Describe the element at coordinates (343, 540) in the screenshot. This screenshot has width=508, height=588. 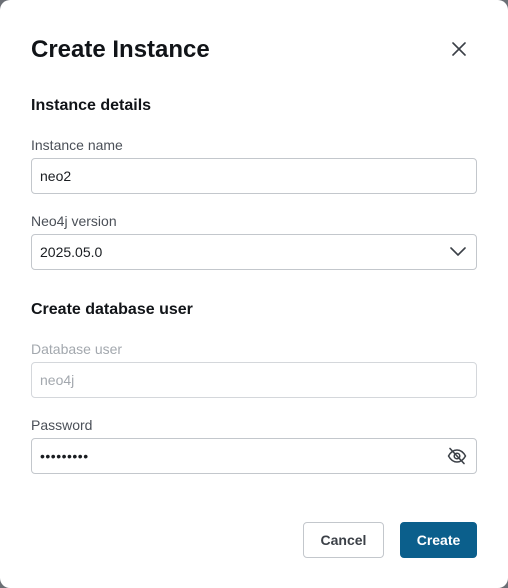
I see `cancel-button: Cancel` at that location.